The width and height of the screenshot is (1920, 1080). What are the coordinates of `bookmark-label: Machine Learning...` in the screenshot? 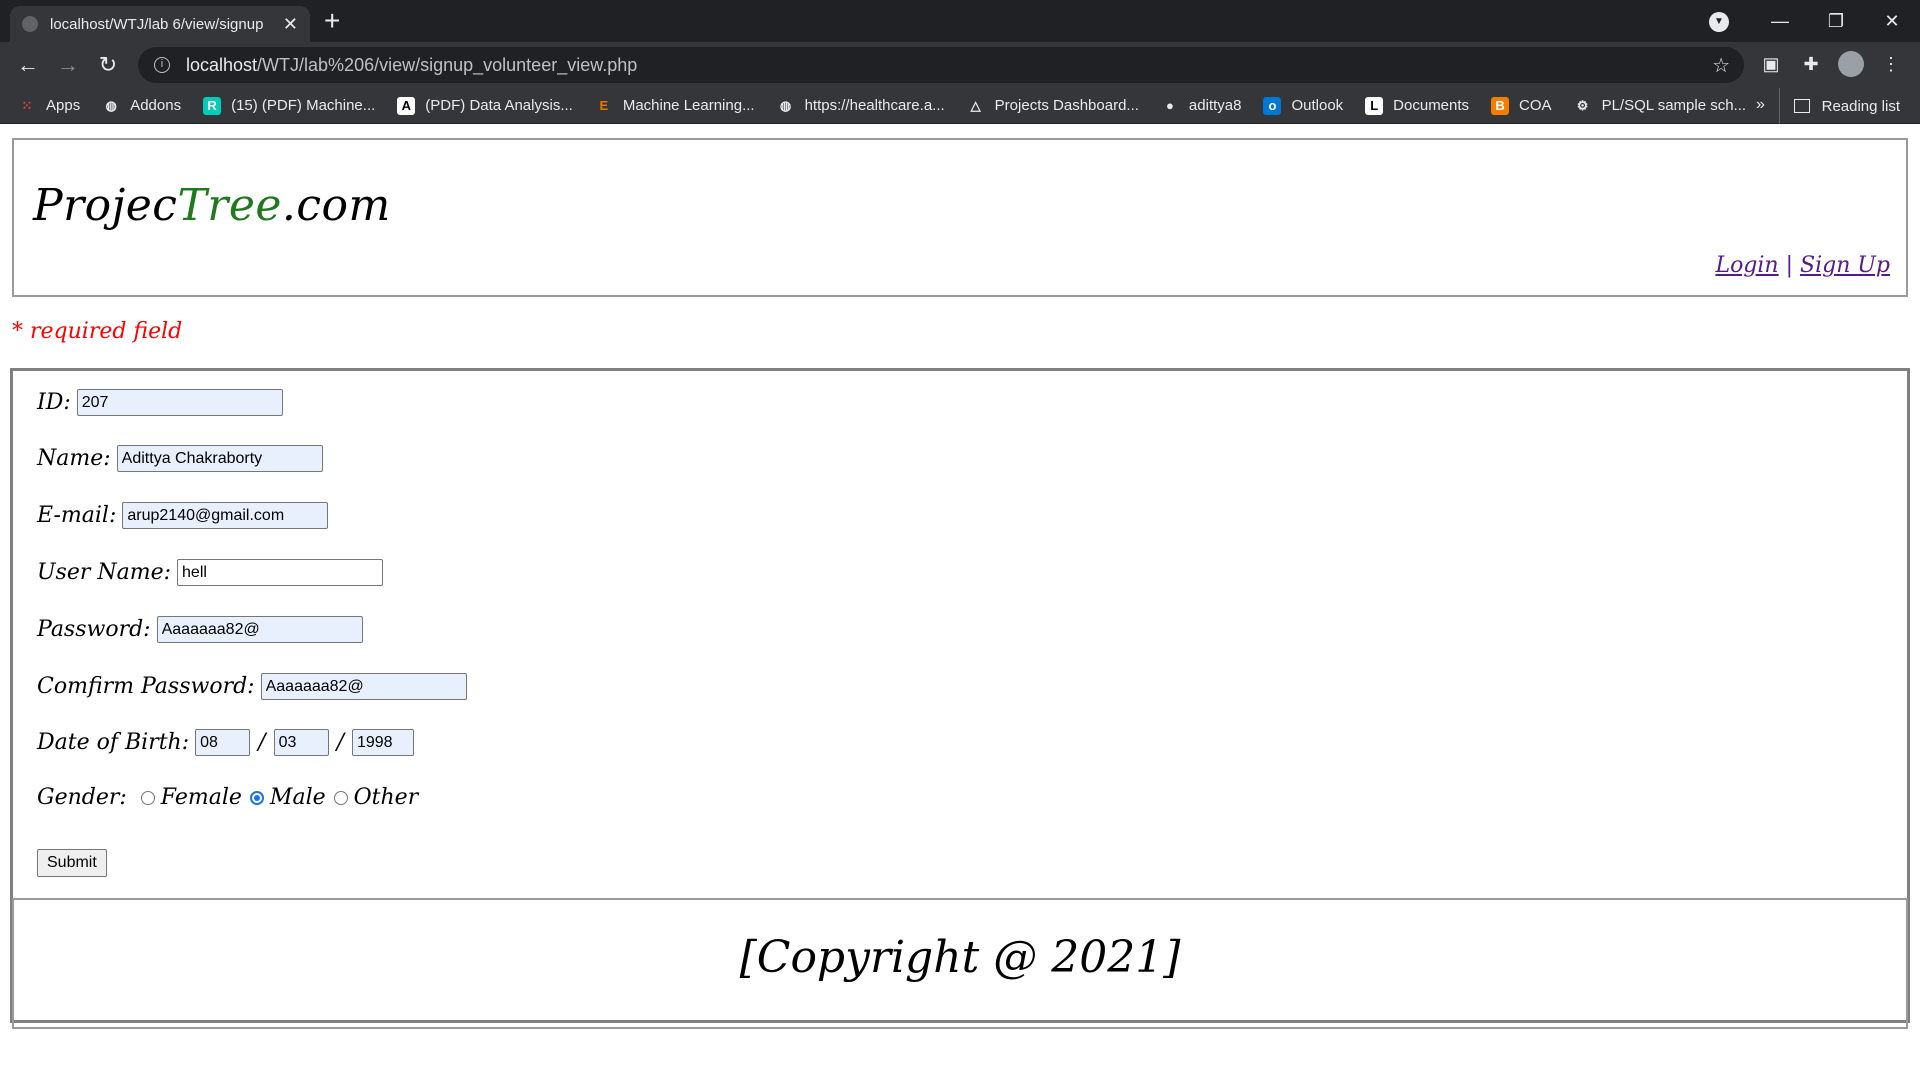 It's located at (688, 105).